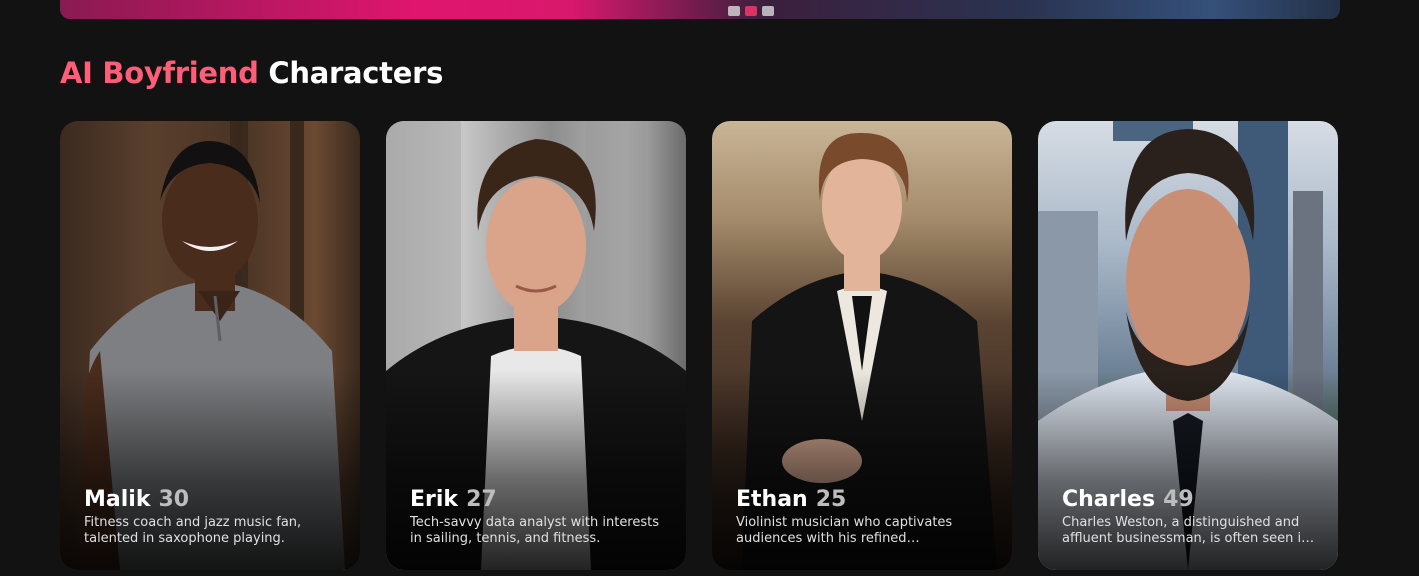 This screenshot has height=576, width=1419. What do you see at coordinates (831, 499) in the screenshot?
I see `character-age: 25` at bounding box center [831, 499].